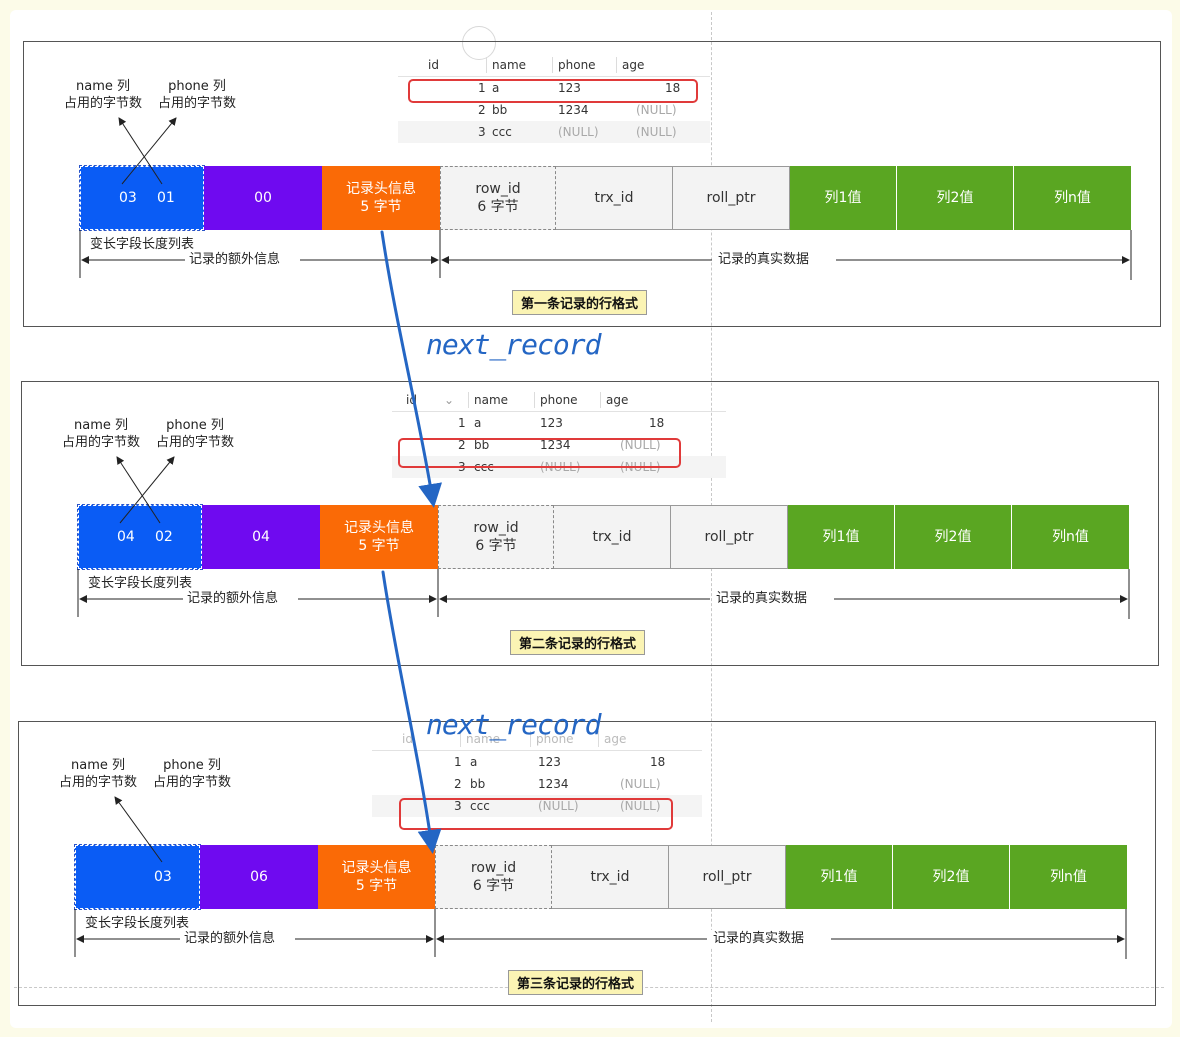  What do you see at coordinates (513, 344) in the screenshot?
I see `next-record-label-1: next_record` at bounding box center [513, 344].